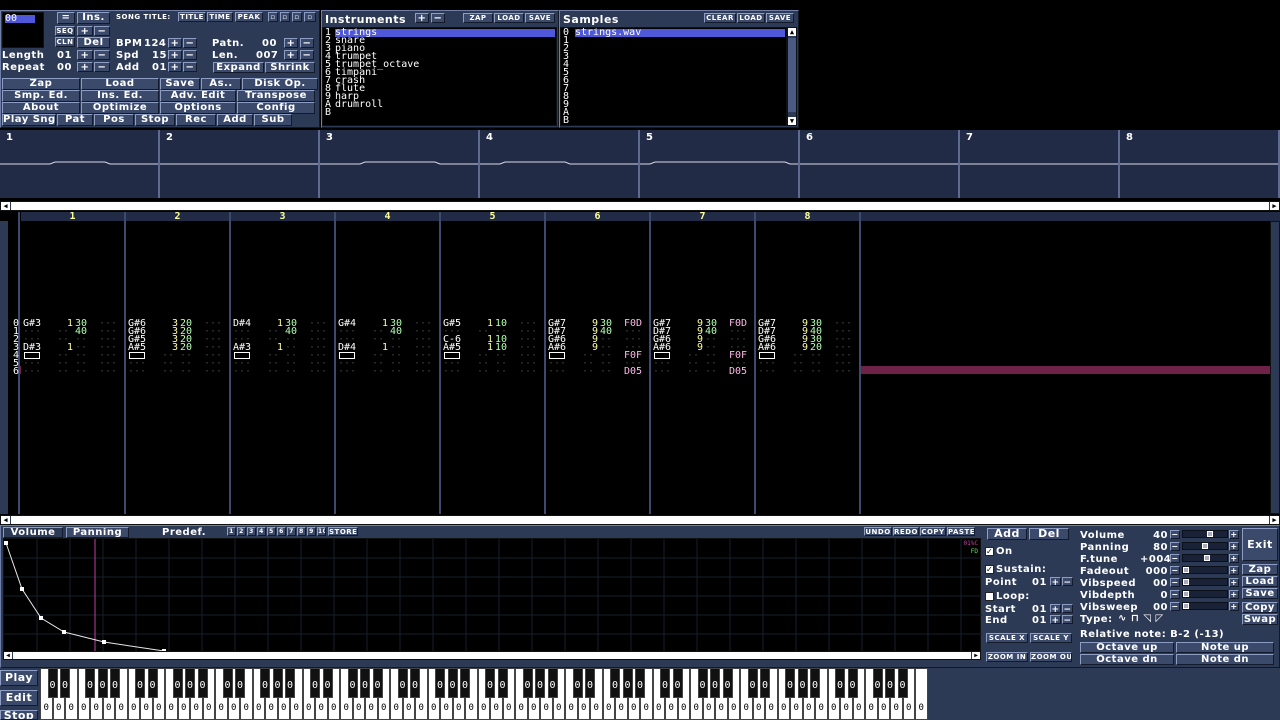 Image resolution: width=1280 pixels, height=720 pixels. What do you see at coordinates (1234, 594) in the screenshot?
I see `vibdepth-plus-button: +` at bounding box center [1234, 594].